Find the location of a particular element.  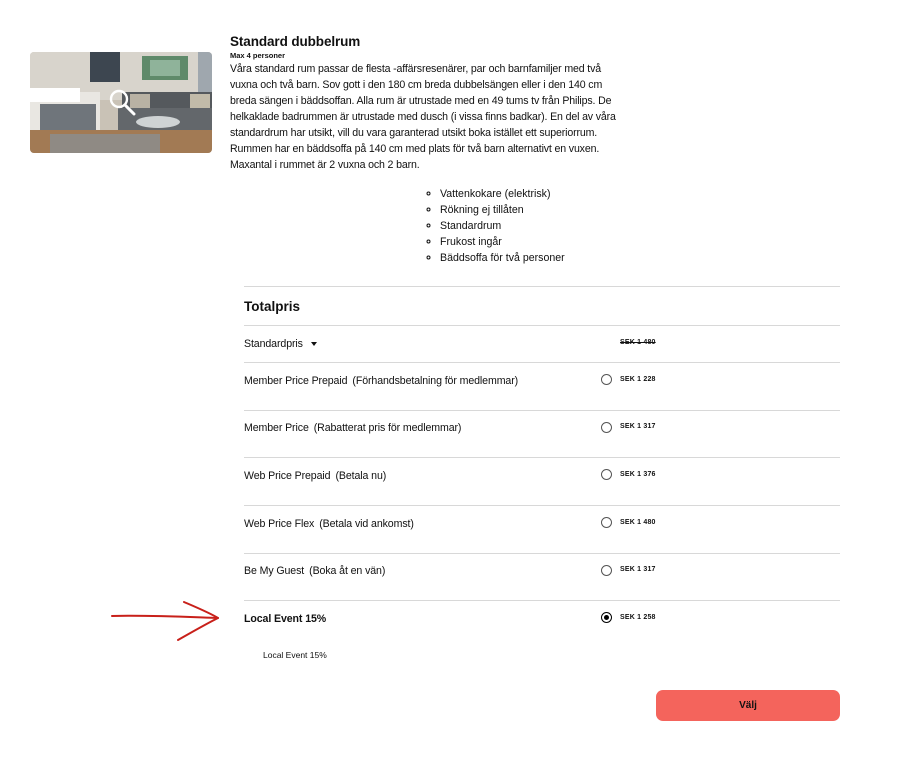

total-price-heading: Totalpris is located at coordinates (272, 306).